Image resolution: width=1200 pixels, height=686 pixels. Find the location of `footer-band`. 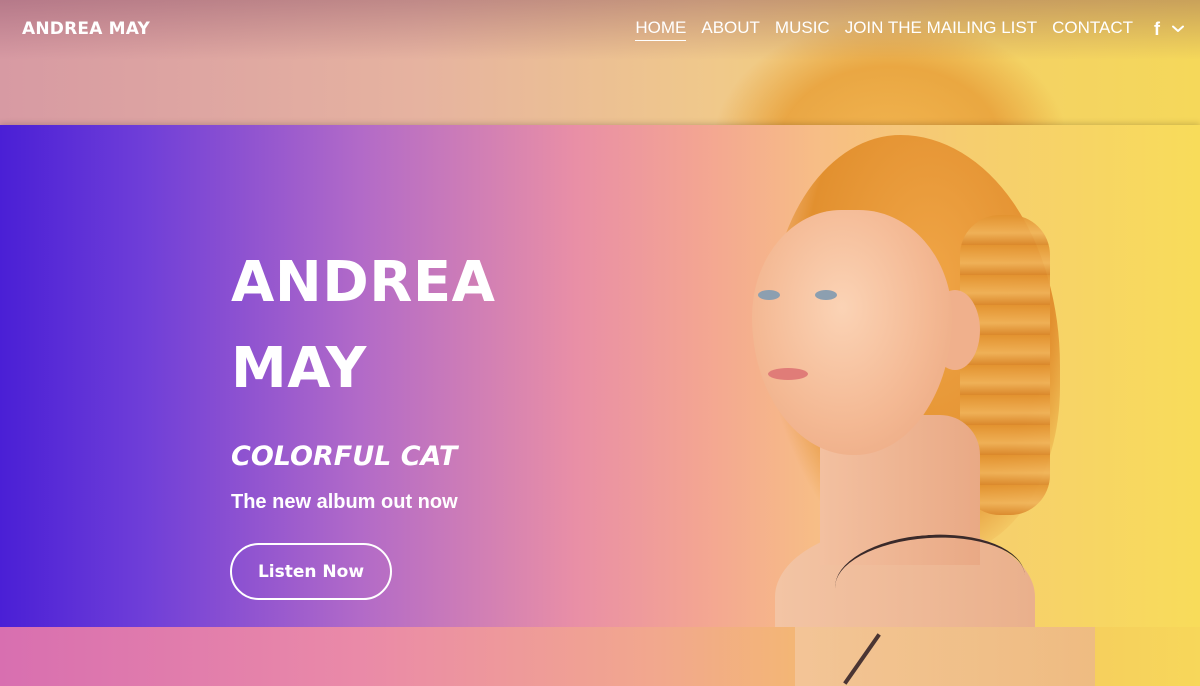

footer-band is located at coordinates (600, 656).